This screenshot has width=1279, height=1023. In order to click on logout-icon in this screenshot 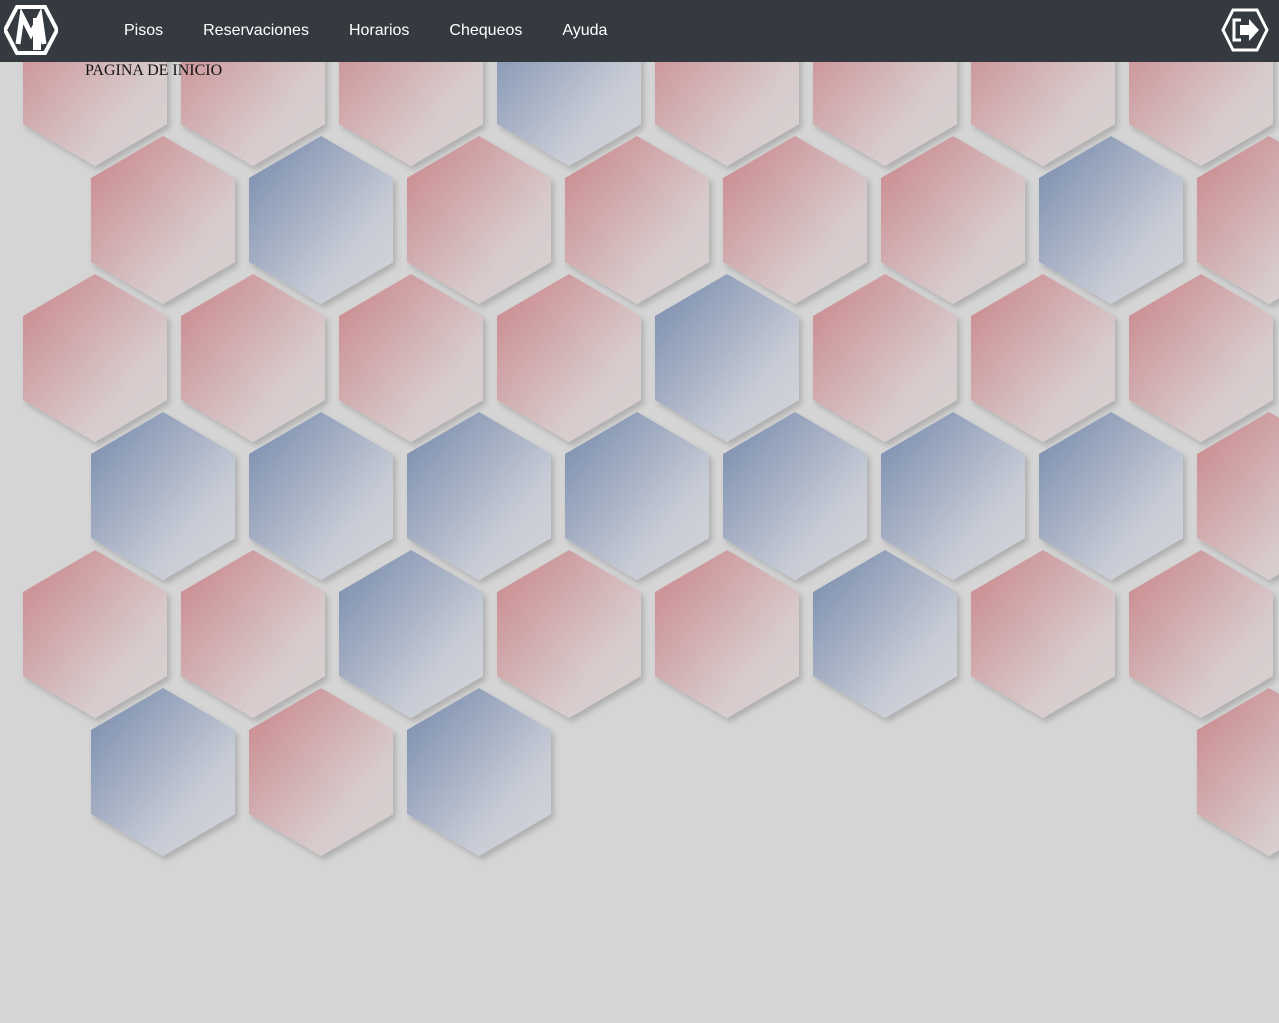, I will do `click(1245, 30)`.